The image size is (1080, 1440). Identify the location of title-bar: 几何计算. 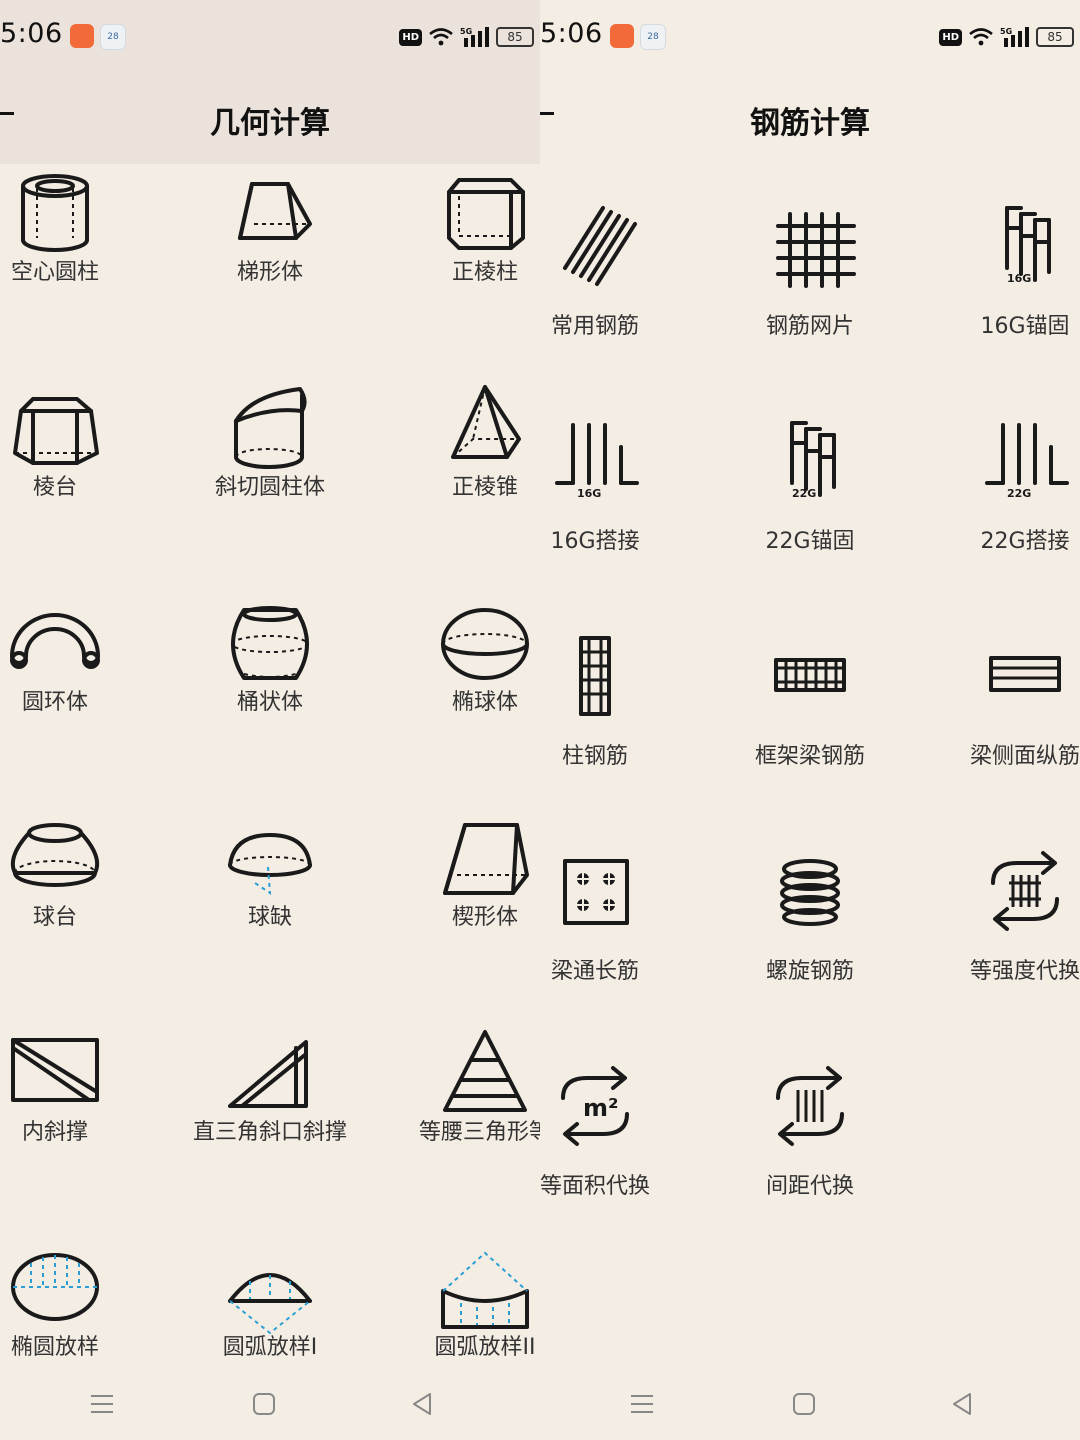
(270, 118).